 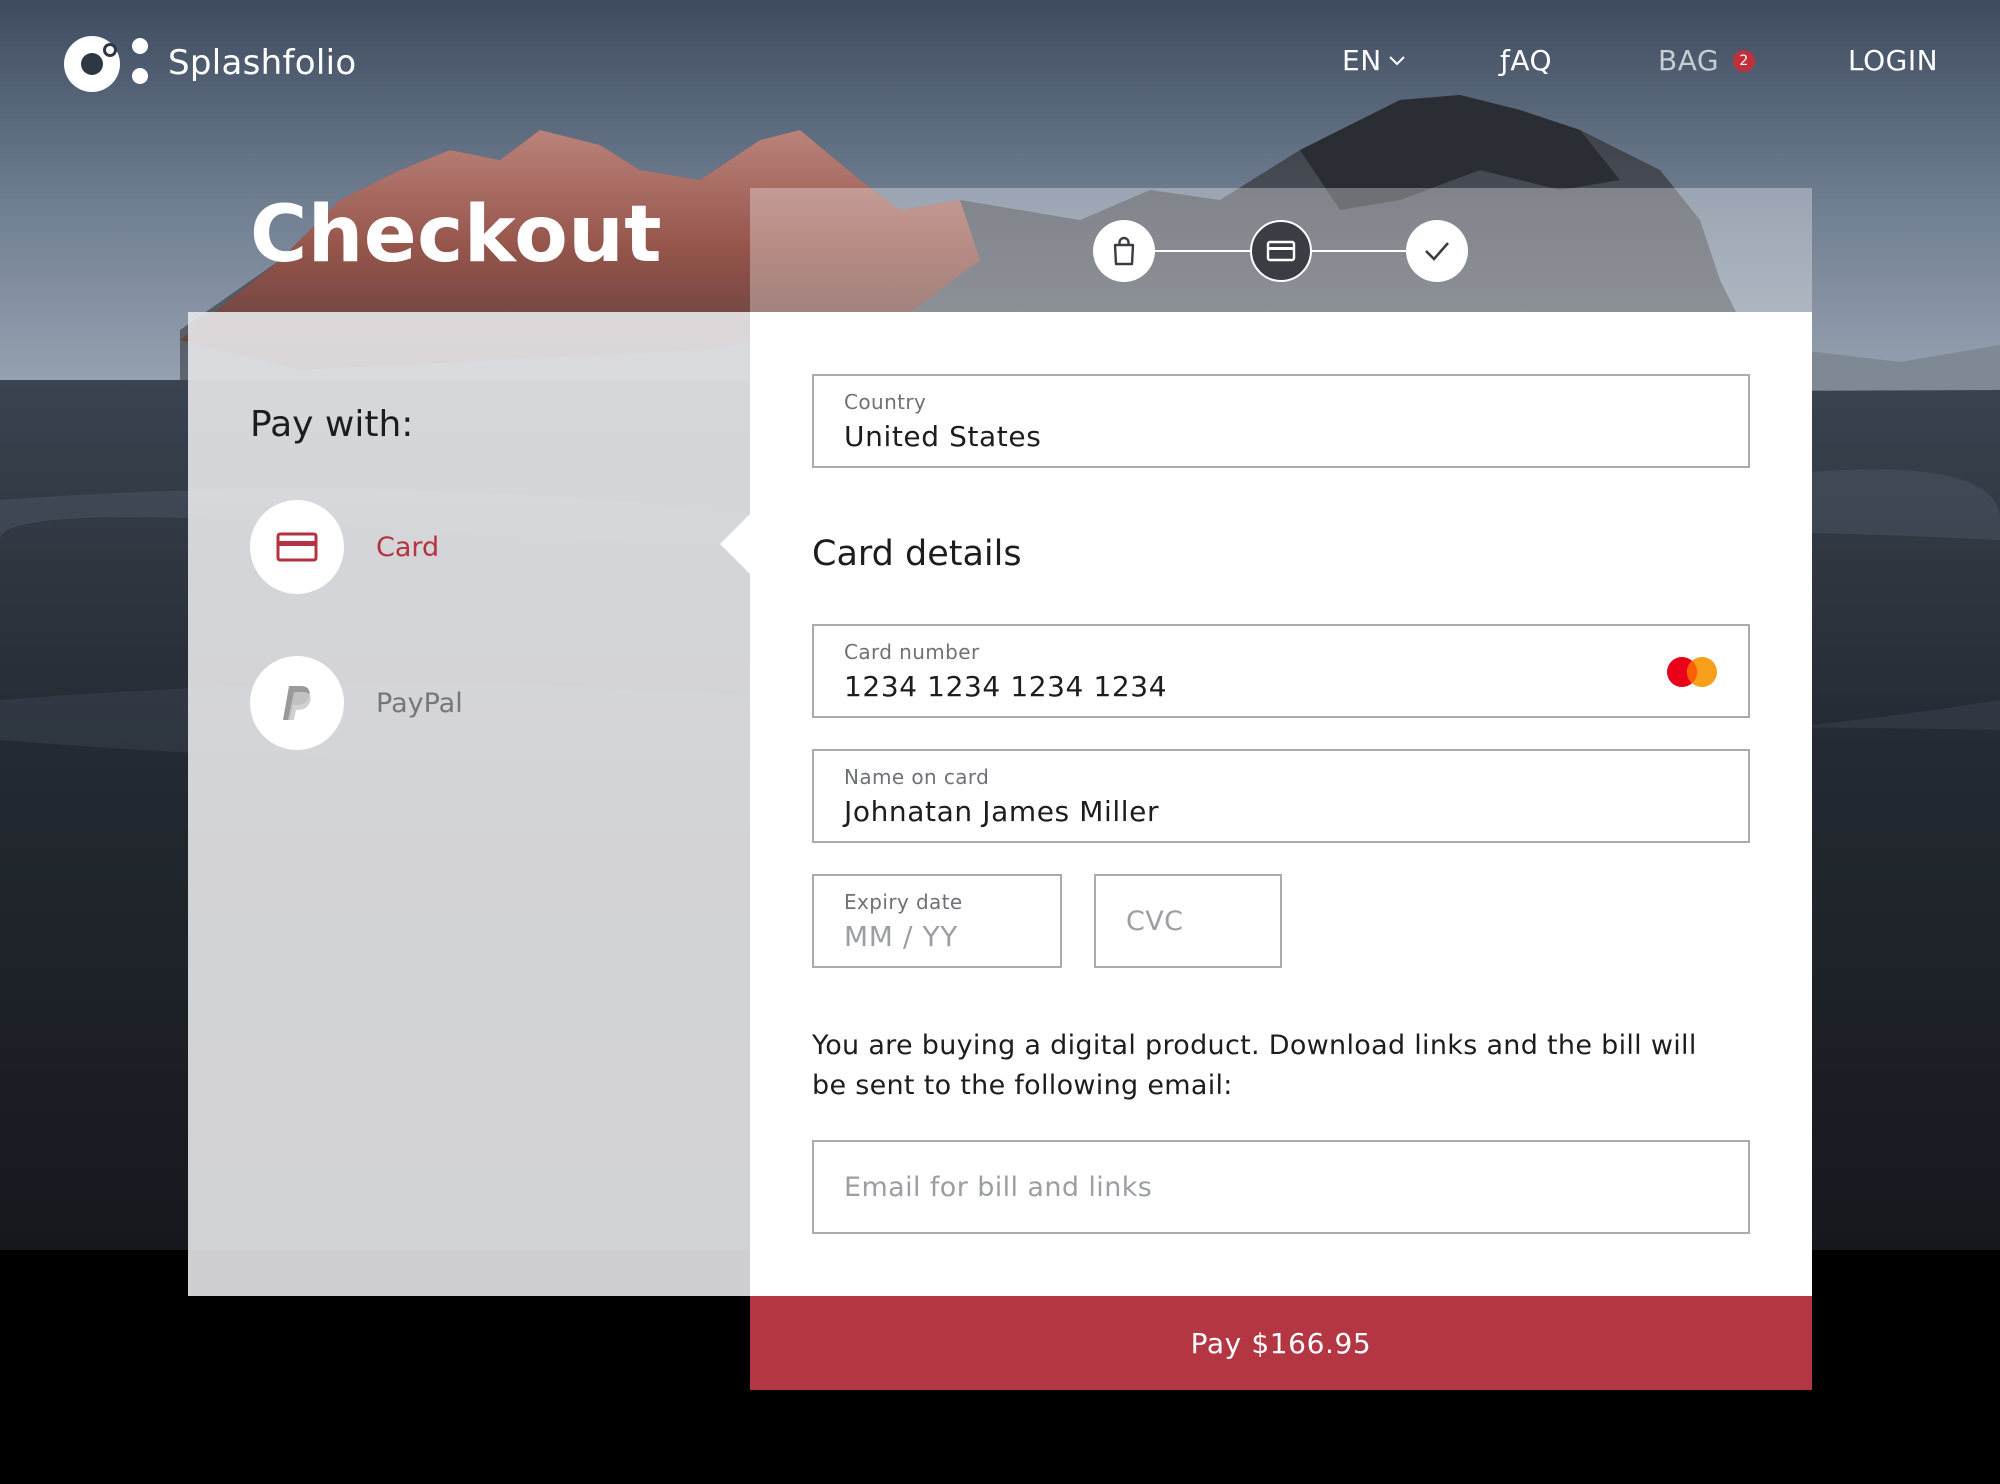 I want to click on chevron-down-icon, so click(x=1396, y=60).